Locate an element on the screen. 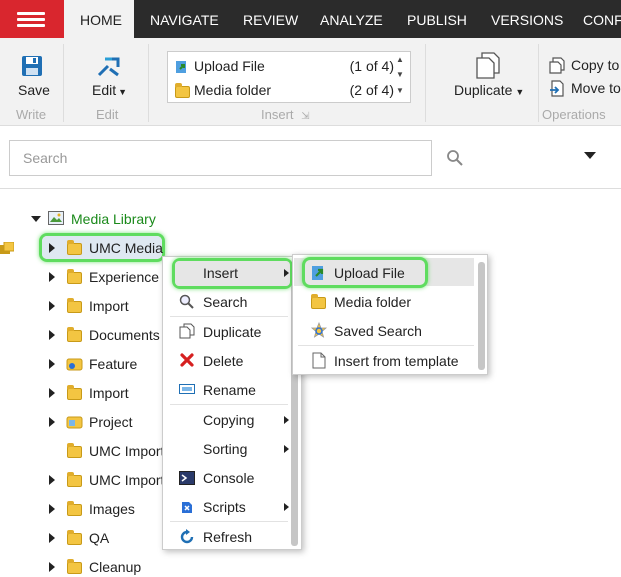 This screenshot has width=621, height=577. copy-to-icon is located at coordinates (557, 65).